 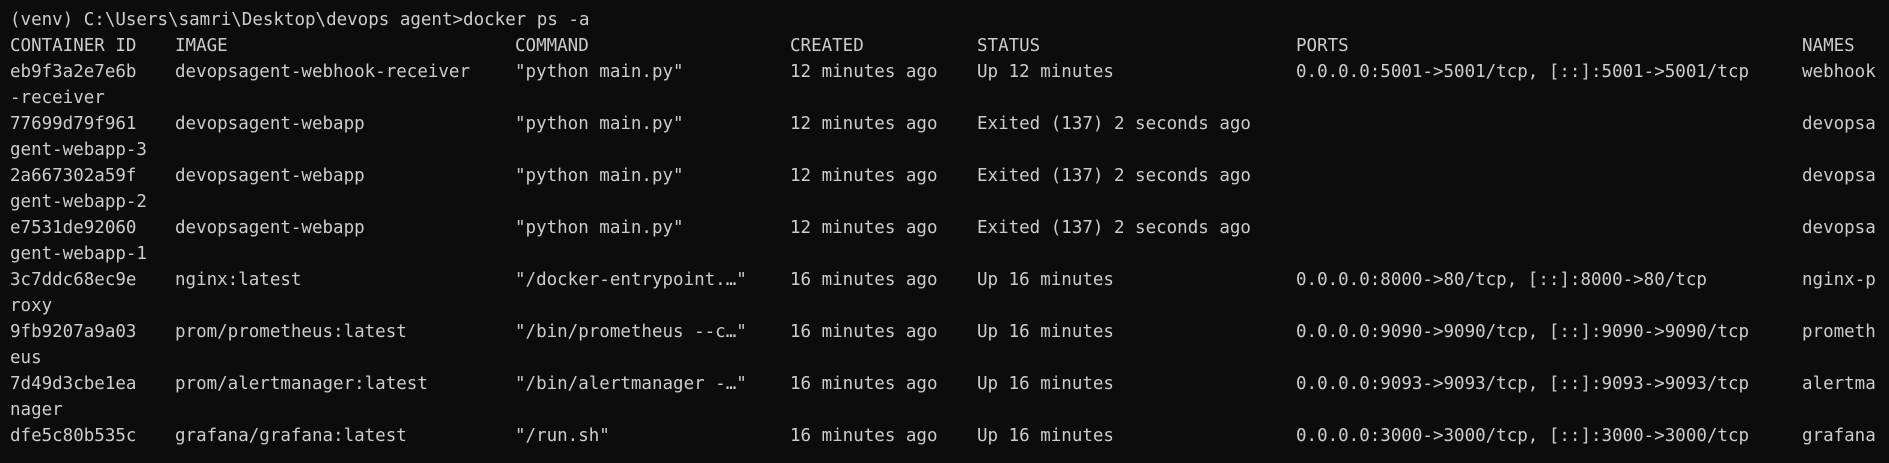 What do you see at coordinates (631, 384) in the screenshot?
I see `cell-command: "/bin/alertmanager -…"` at bounding box center [631, 384].